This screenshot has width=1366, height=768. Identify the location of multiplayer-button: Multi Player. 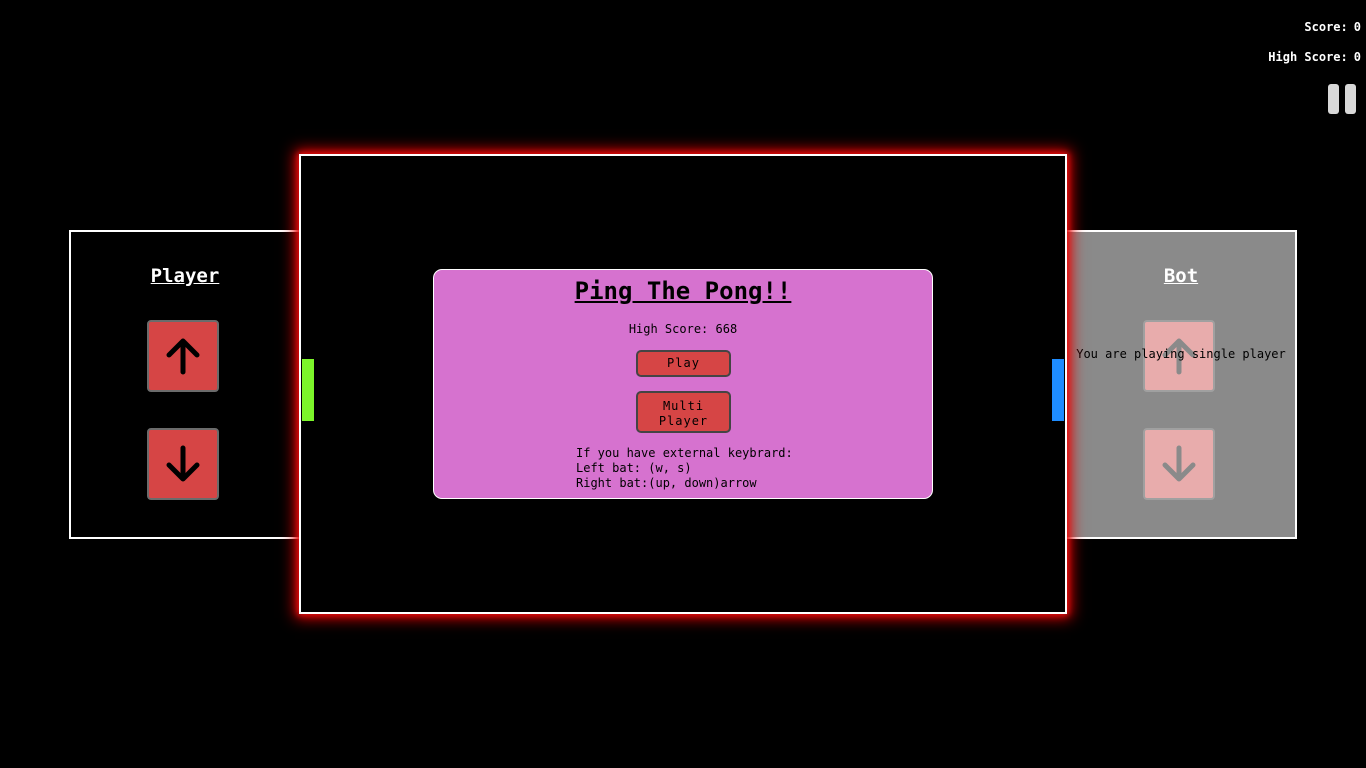
(683, 412).